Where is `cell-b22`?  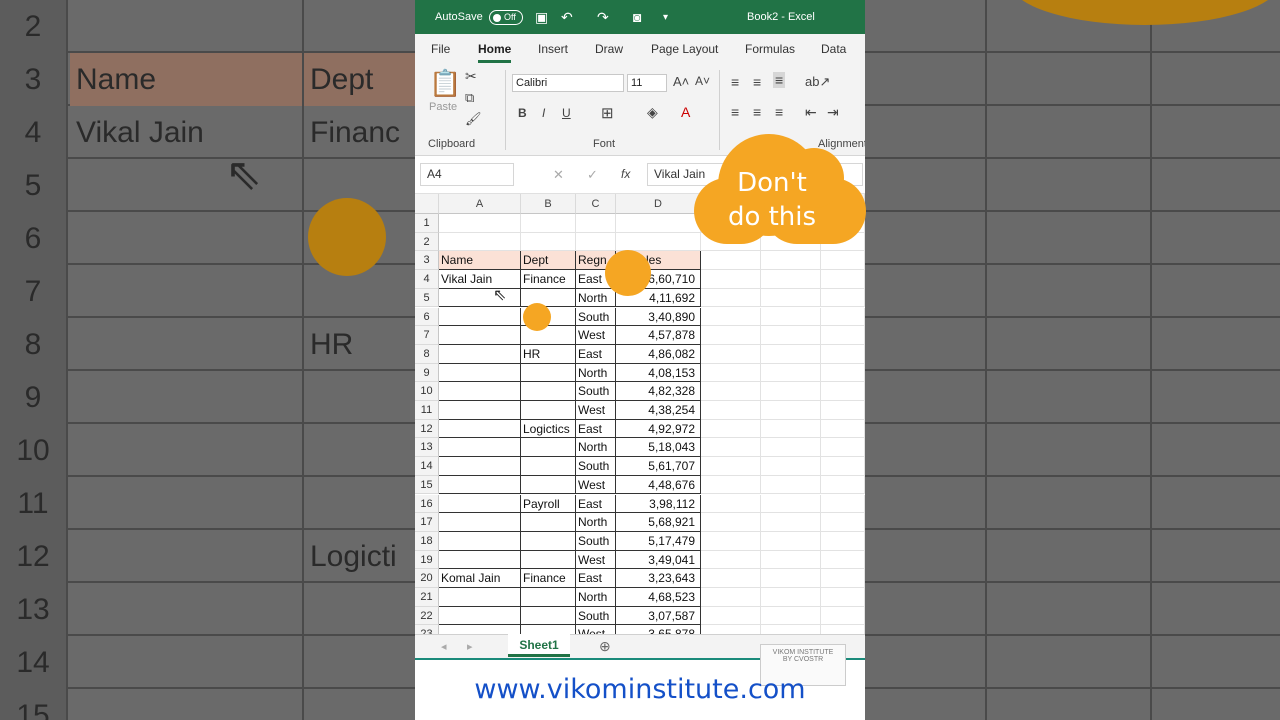
cell-b22 is located at coordinates (548, 616).